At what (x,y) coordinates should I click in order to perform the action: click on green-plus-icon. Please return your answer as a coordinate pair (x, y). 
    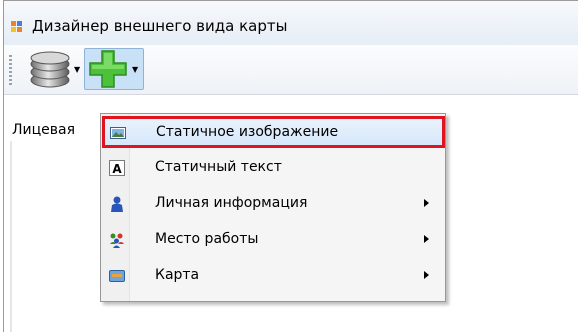
    Looking at the image, I should click on (108, 69).